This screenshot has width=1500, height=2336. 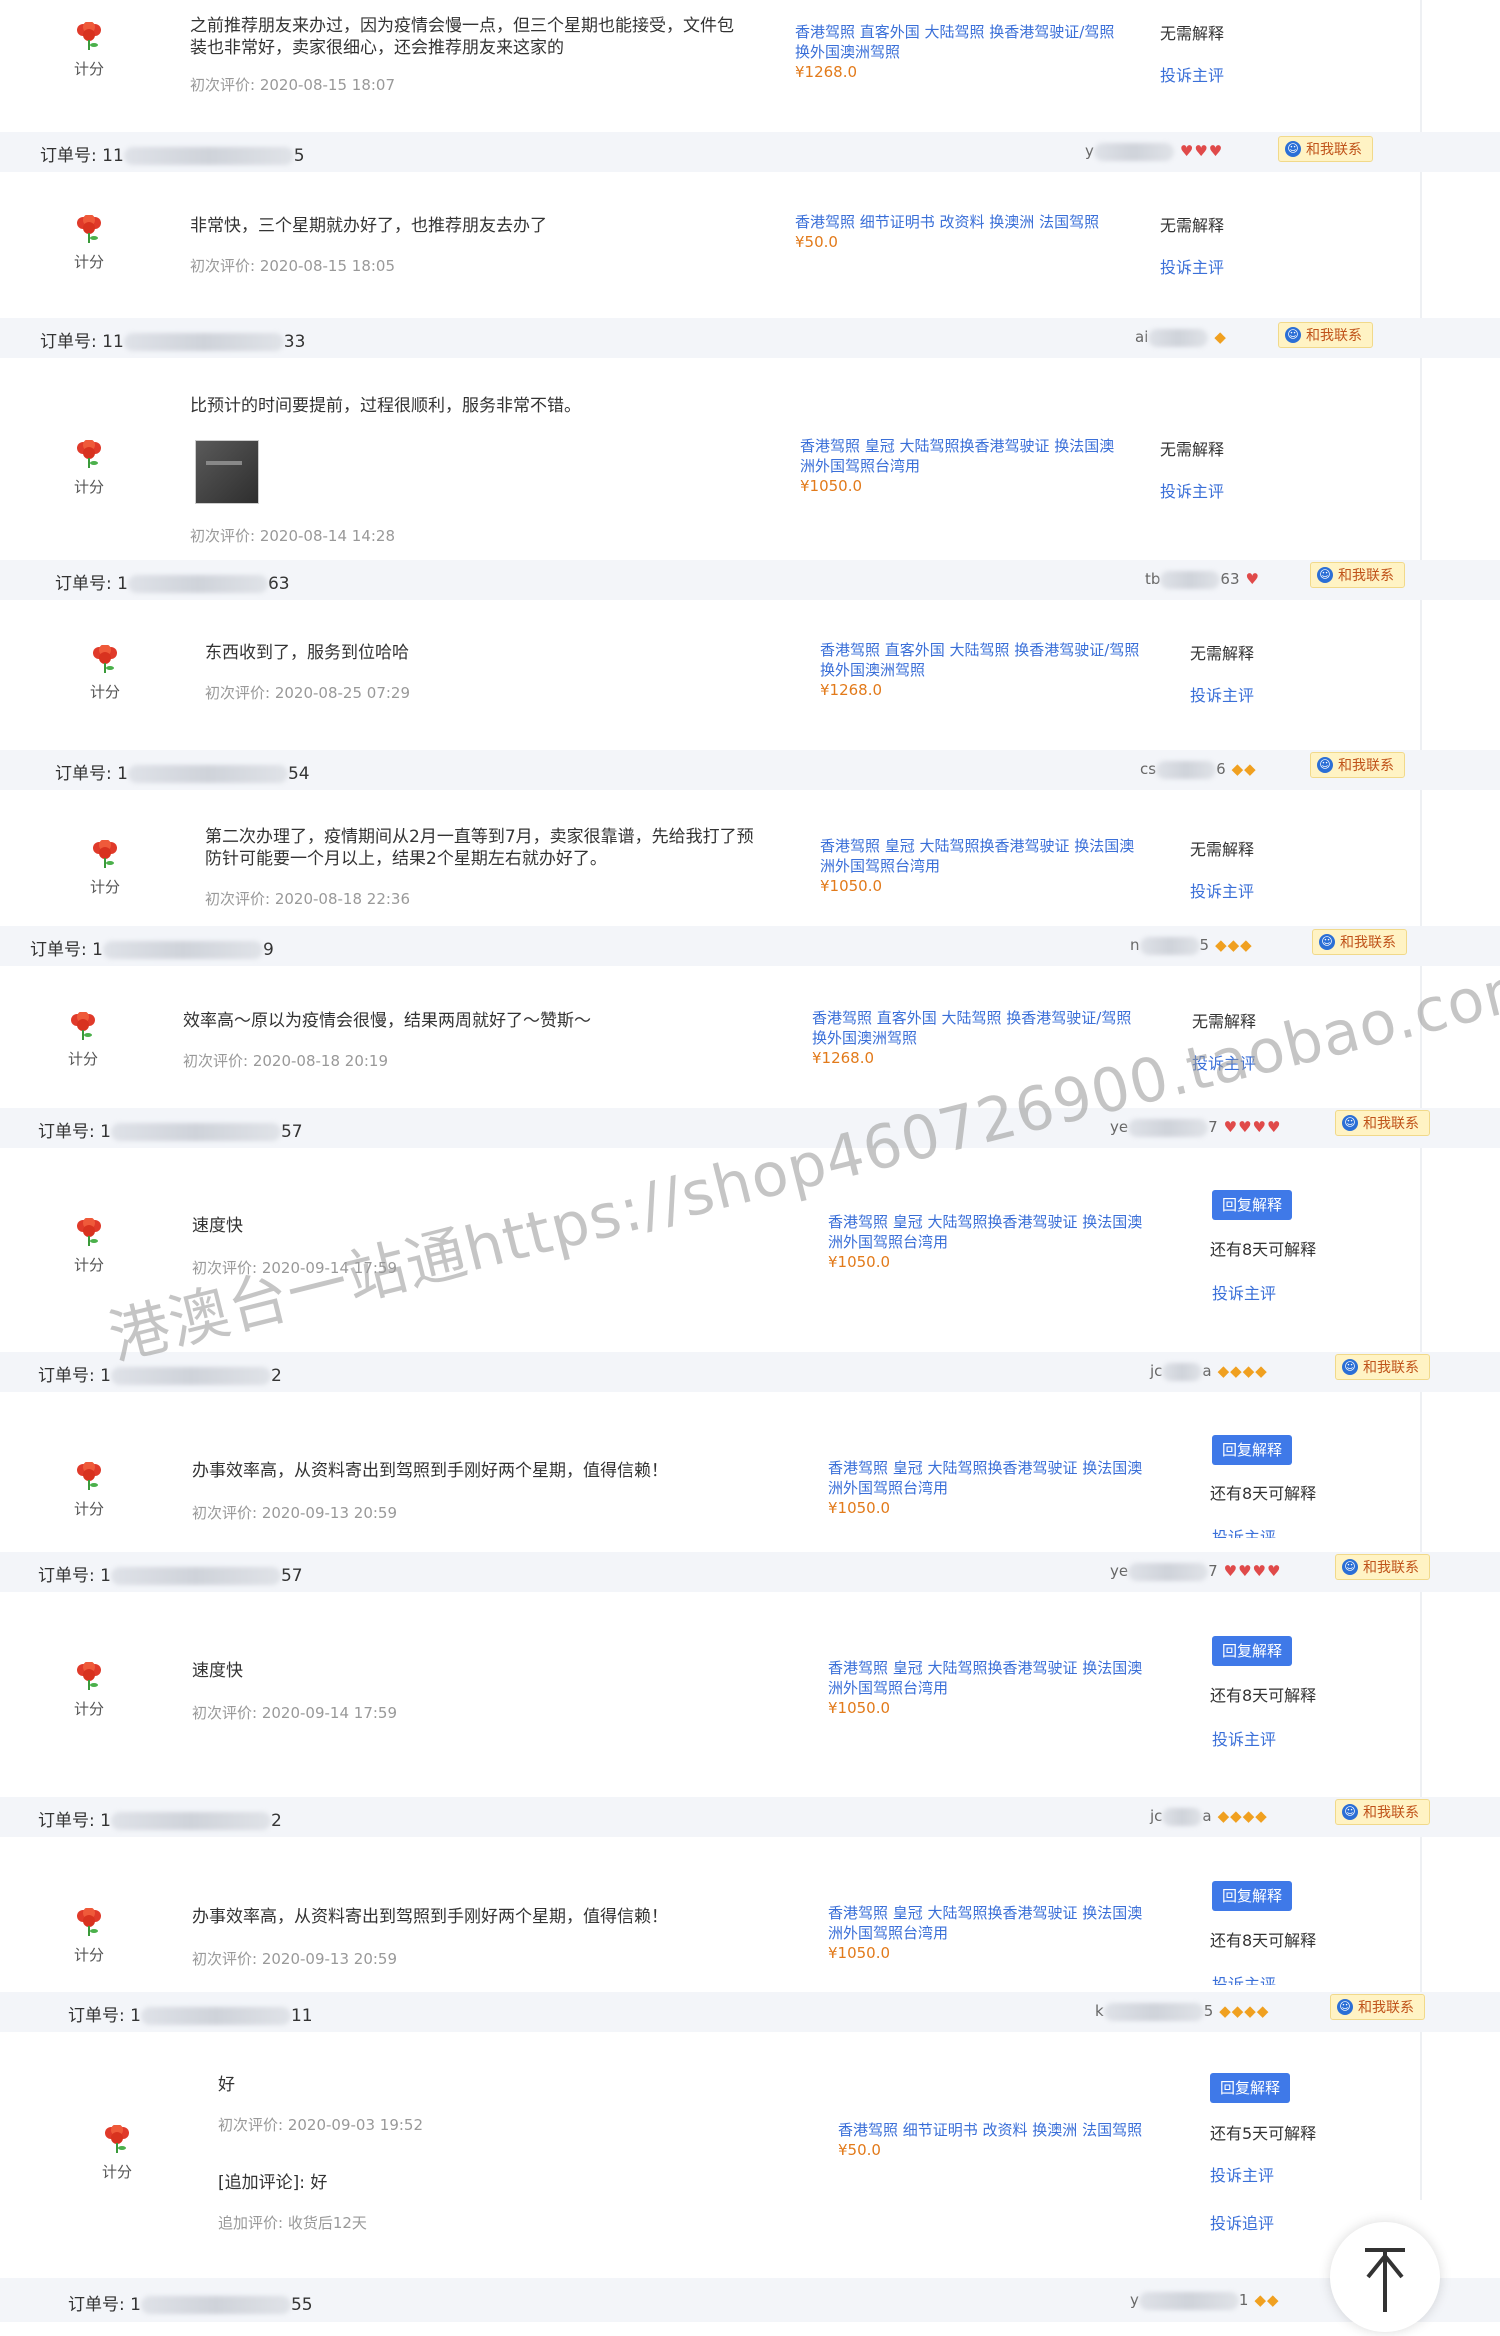 I want to click on review-time: 初次评价: 2020-08-14 14:28, so click(x=293, y=536).